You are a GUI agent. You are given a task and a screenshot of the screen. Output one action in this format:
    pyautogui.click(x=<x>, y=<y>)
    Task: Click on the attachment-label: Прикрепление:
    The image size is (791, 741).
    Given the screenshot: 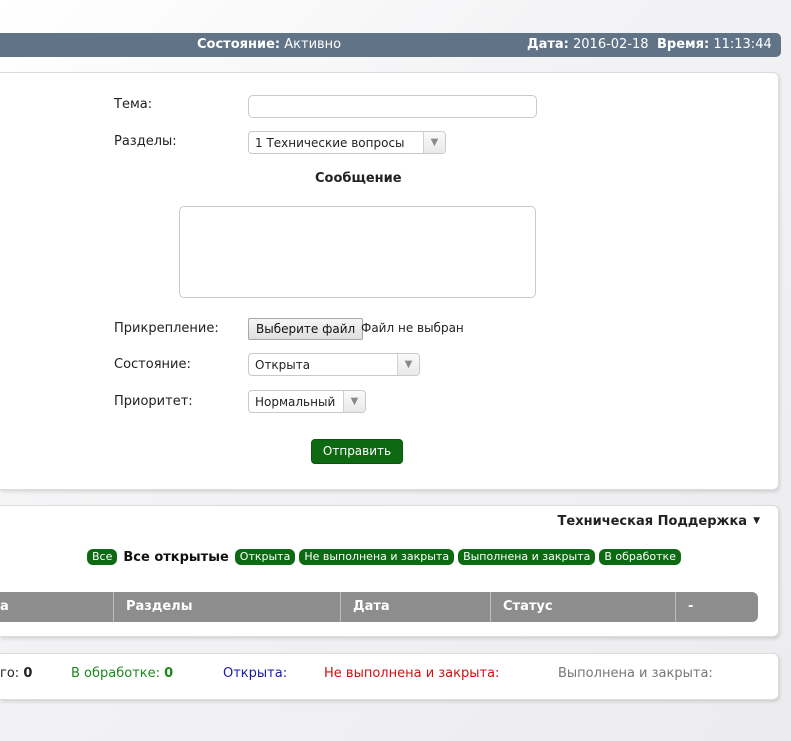 What is the action you would take?
    pyautogui.click(x=166, y=328)
    